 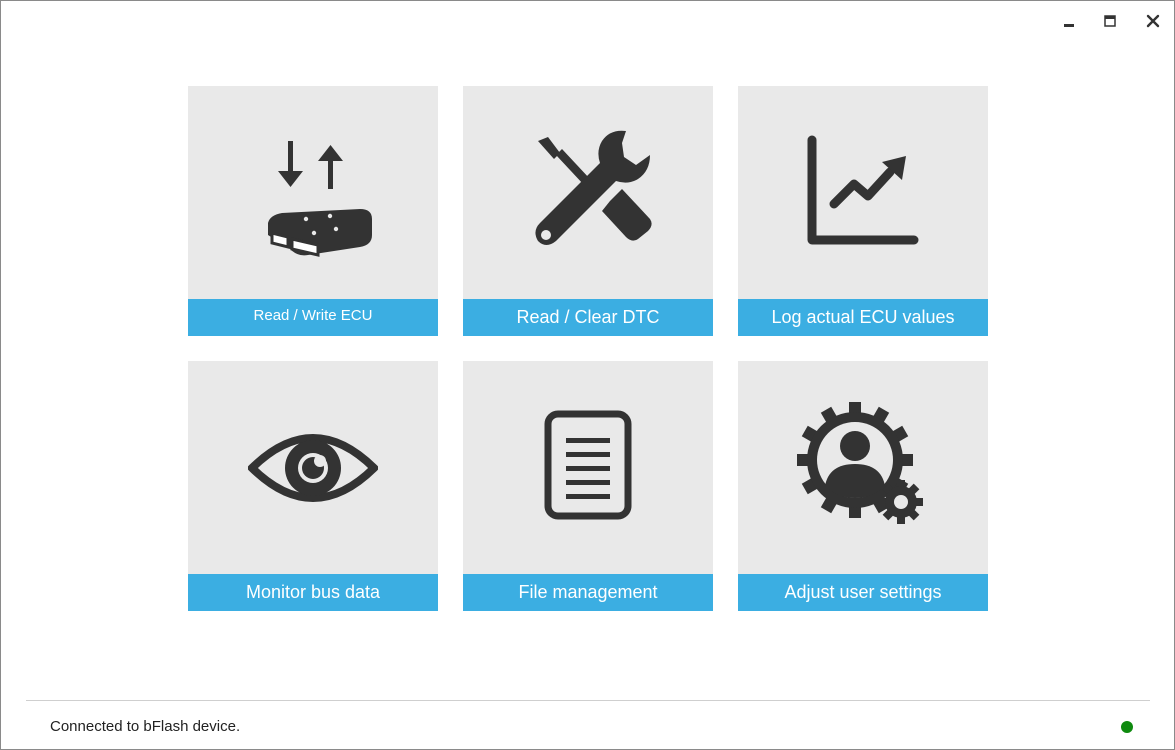 What do you see at coordinates (313, 467) in the screenshot?
I see `eye-icon` at bounding box center [313, 467].